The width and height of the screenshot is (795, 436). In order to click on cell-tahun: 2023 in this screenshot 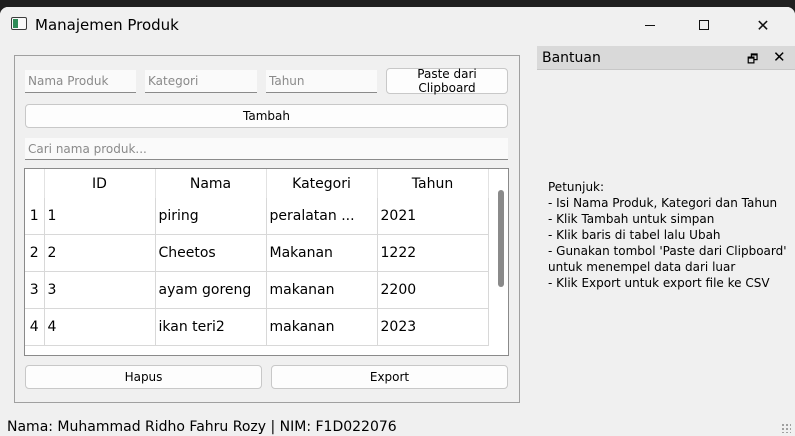, I will do `click(433, 327)`.